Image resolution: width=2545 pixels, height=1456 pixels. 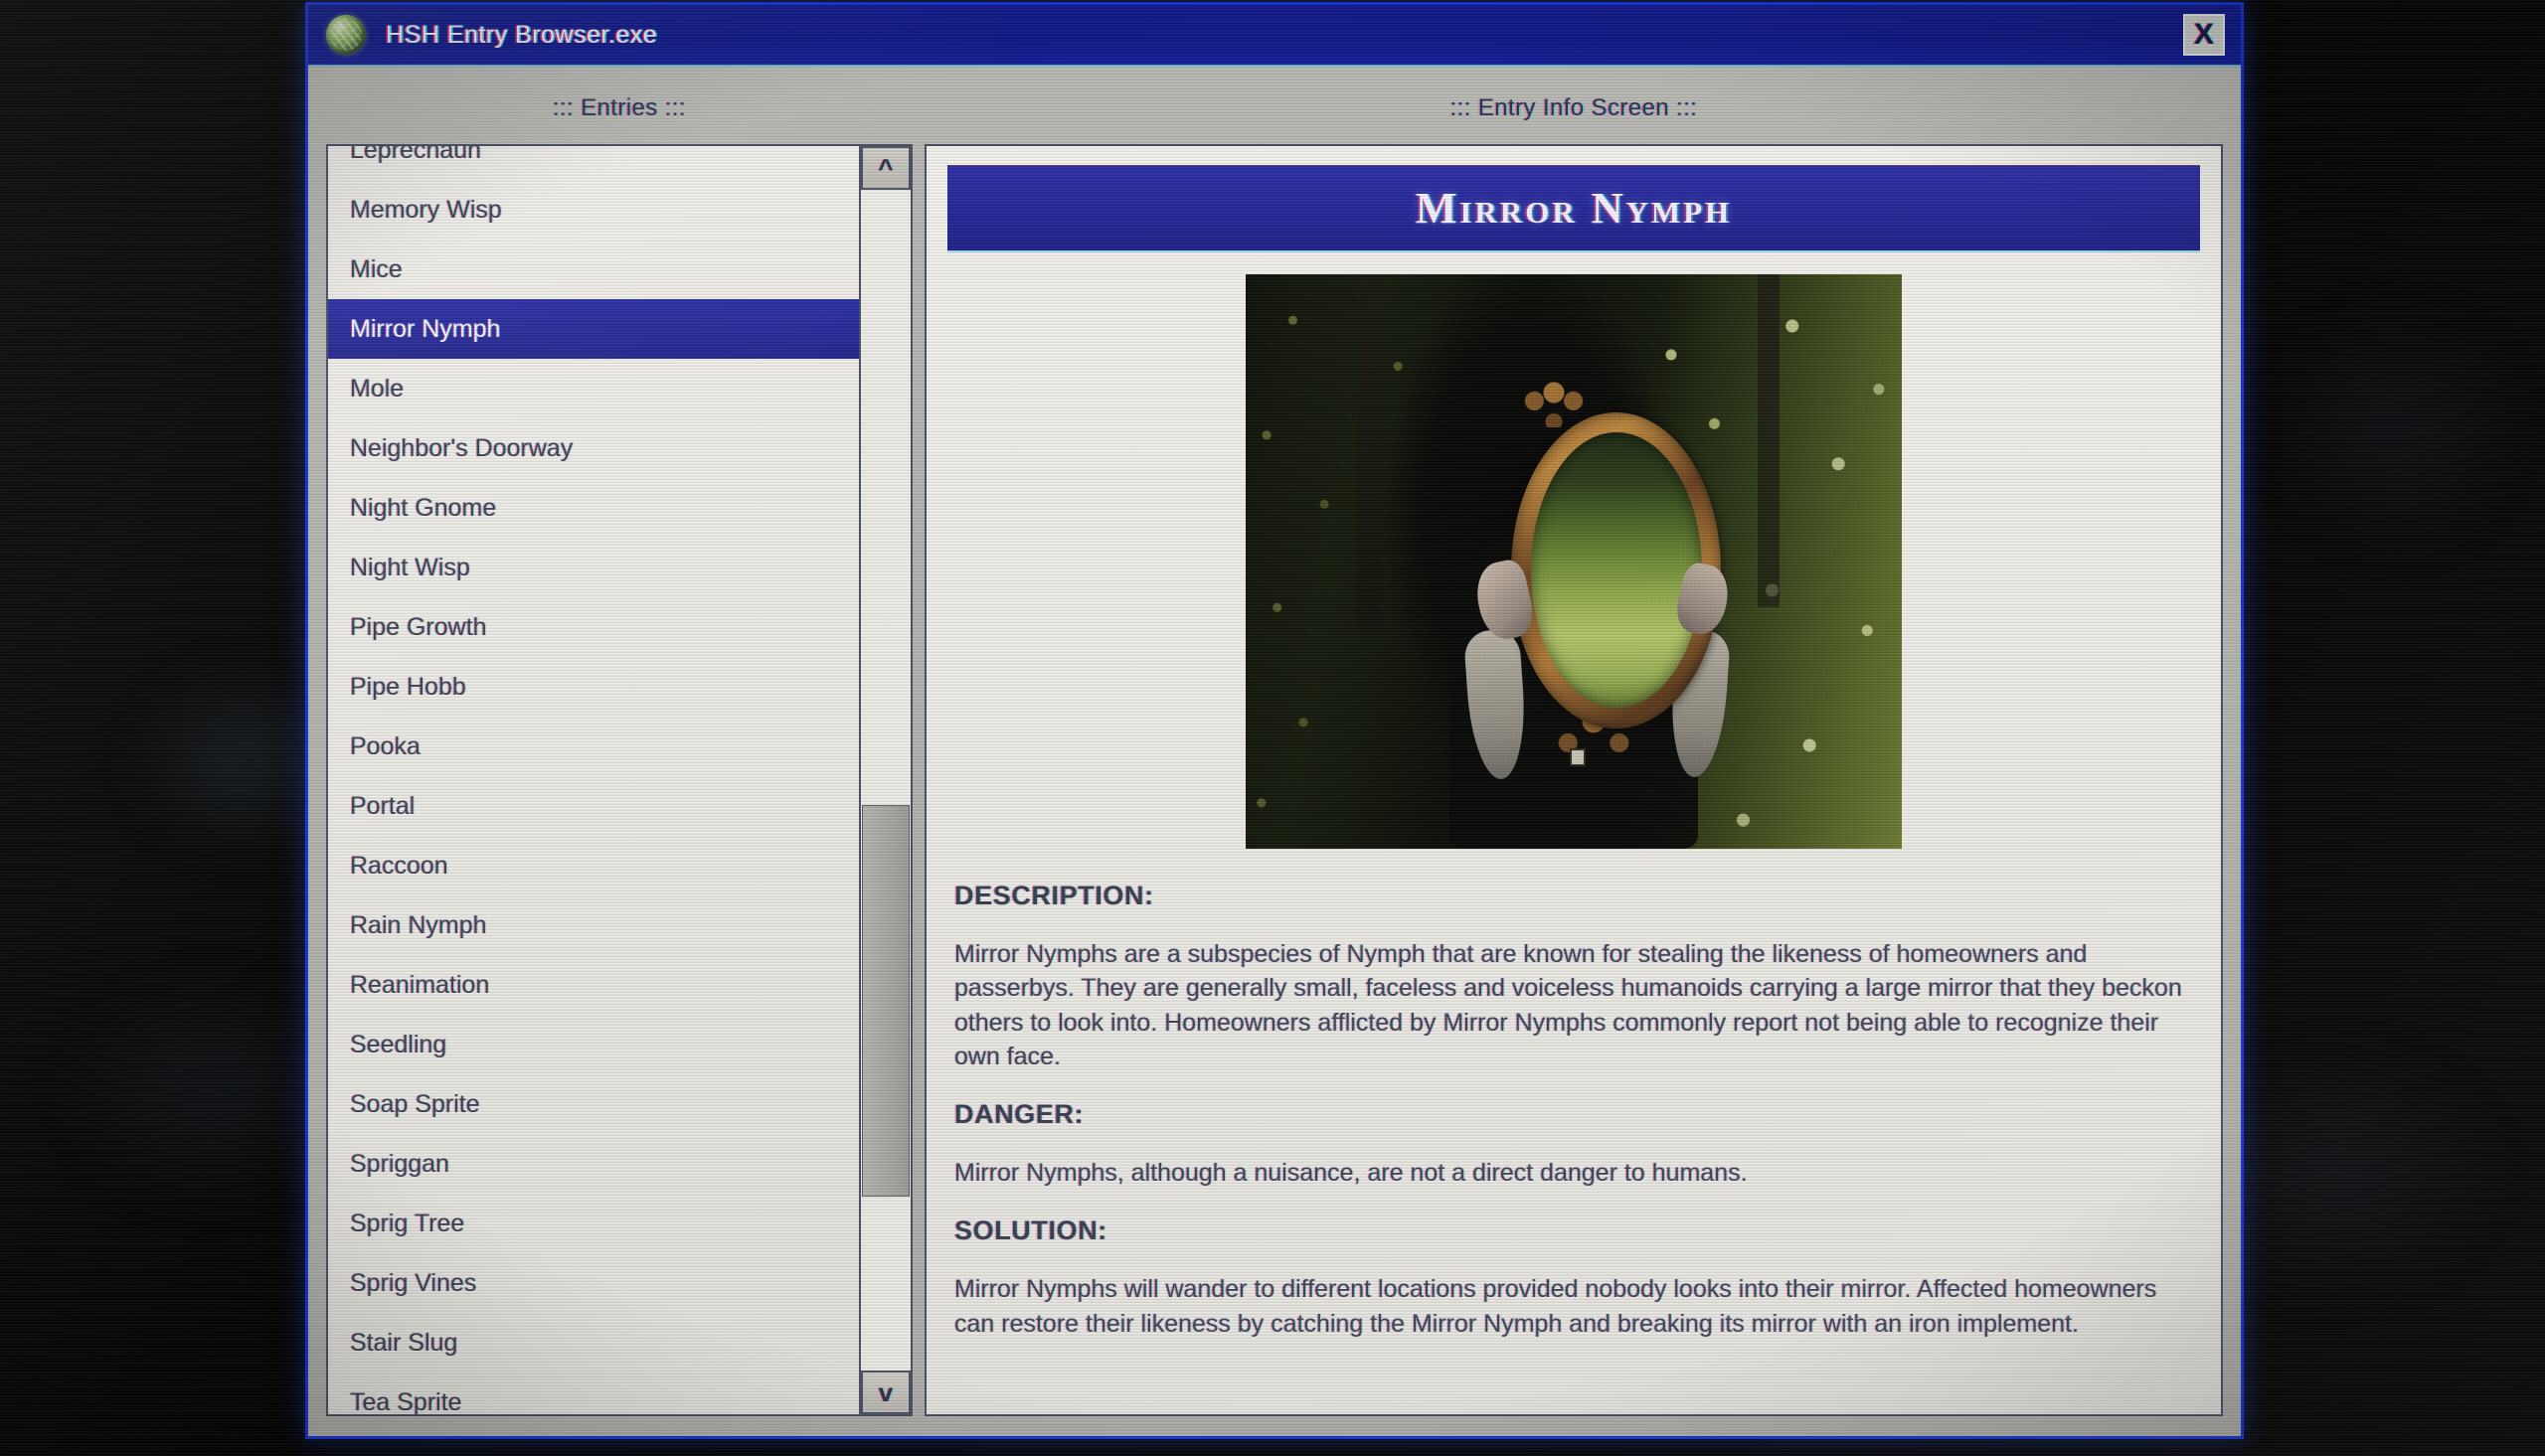 What do you see at coordinates (594, 985) in the screenshot?
I see `entry-list-item: Reanimation` at bounding box center [594, 985].